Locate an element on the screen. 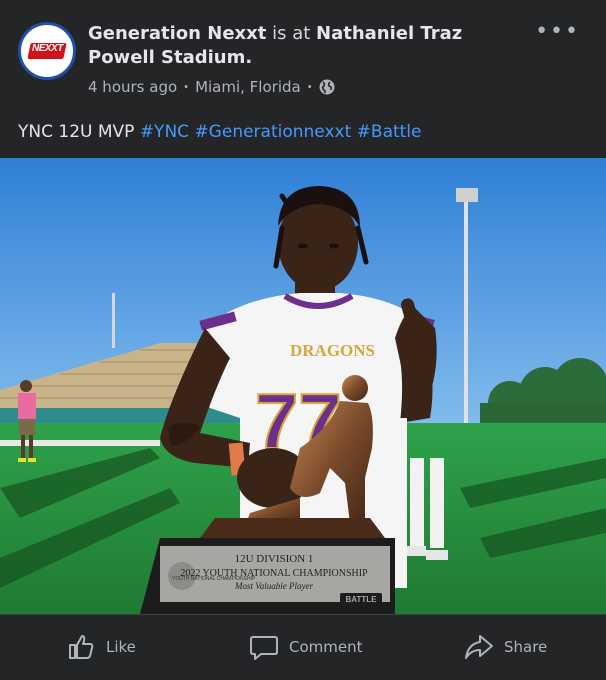 The width and height of the screenshot is (606, 680). author-name: Generation Nexxt is located at coordinates (177, 33).